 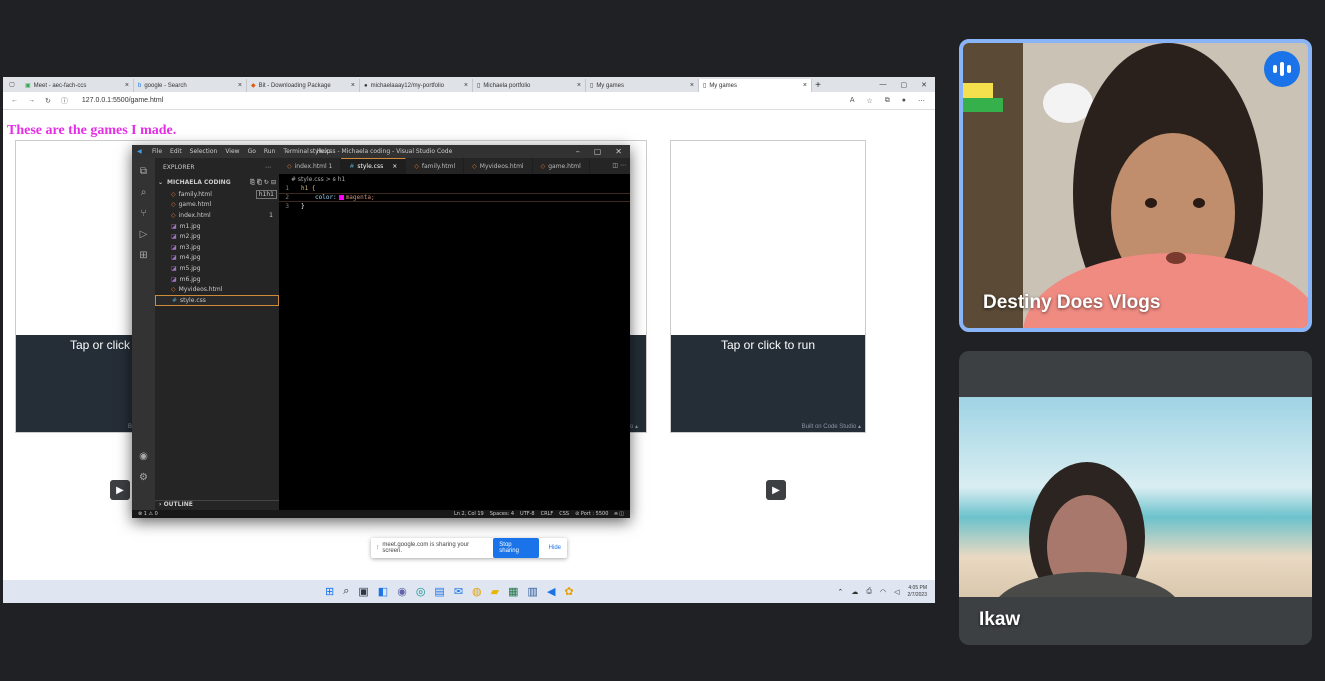 What do you see at coordinates (295, 151) in the screenshot?
I see `menu-item: Terminal` at bounding box center [295, 151].